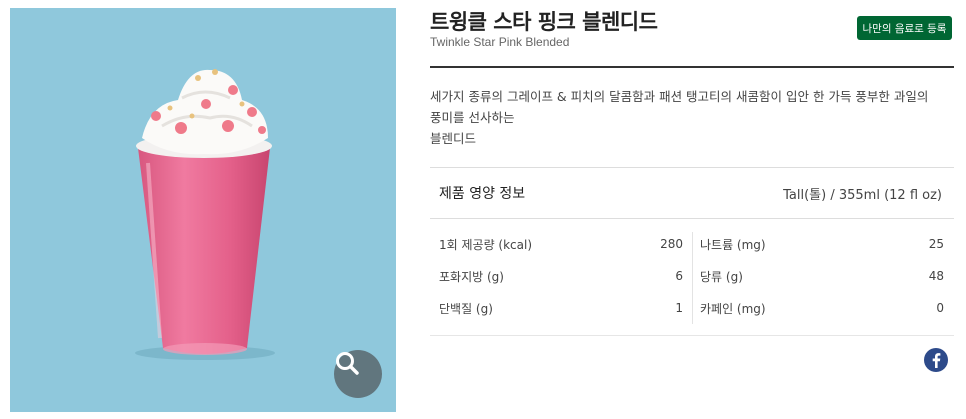 This screenshot has height=419, width=966. I want to click on nutrition-value: 48, so click(936, 276).